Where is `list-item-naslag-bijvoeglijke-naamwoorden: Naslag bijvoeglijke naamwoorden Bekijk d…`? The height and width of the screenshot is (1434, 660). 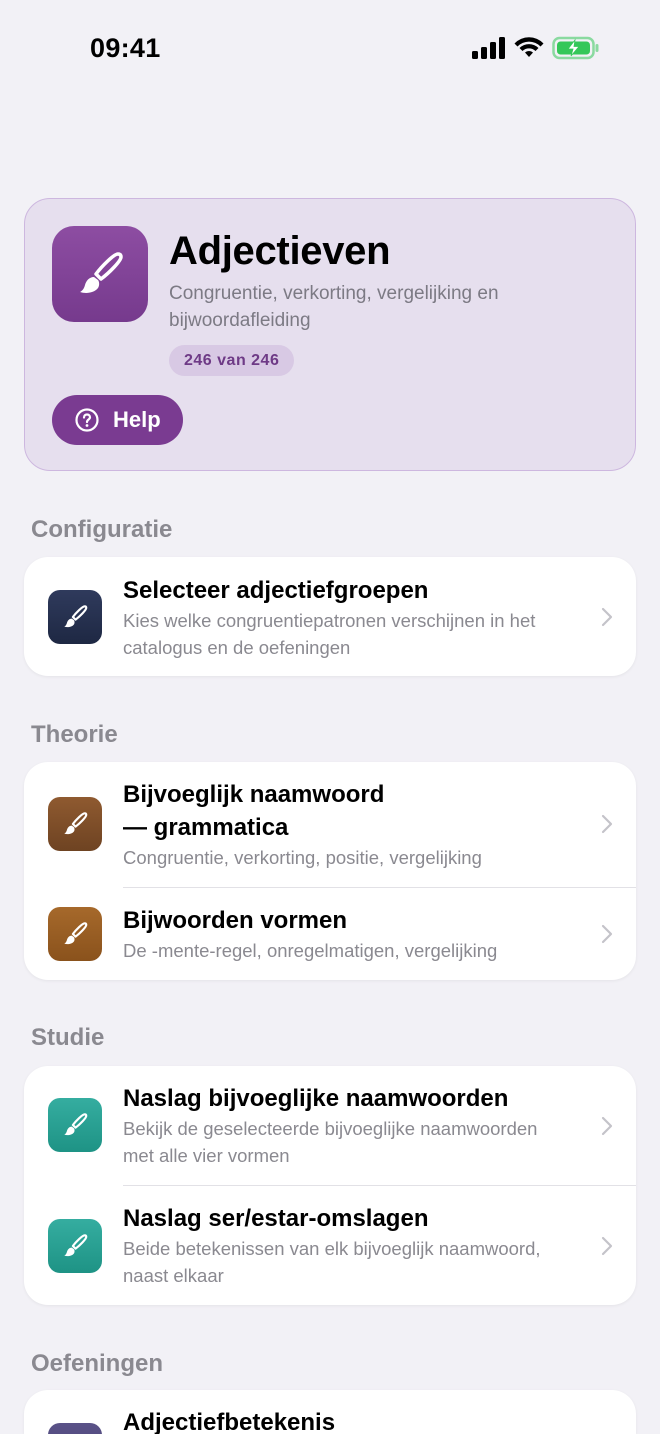
list-item-naslag-bijvoeglijke-naamwoorden: Naslag bijvoeglijke naamwoorden Bekijk d… is located at coordinates (330, 1125).